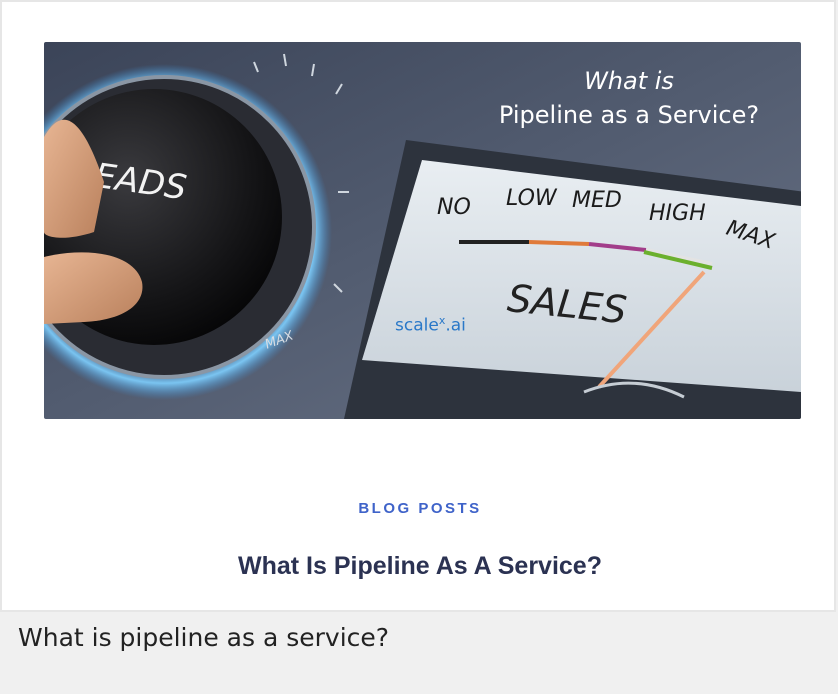  I want to click on gauge-label-low: LOW, so click(532, 198).